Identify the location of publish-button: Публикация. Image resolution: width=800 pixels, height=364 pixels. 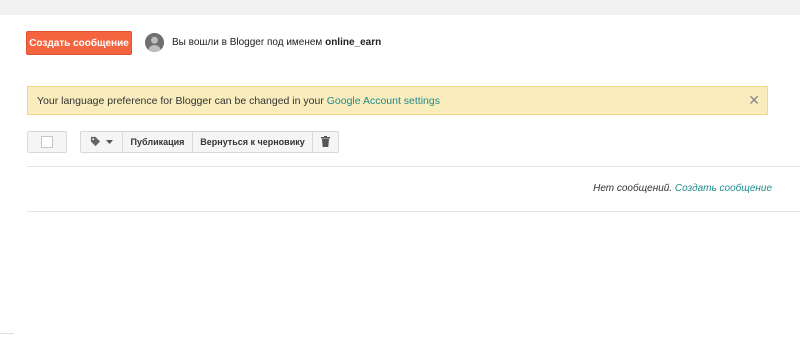
(157, 142).